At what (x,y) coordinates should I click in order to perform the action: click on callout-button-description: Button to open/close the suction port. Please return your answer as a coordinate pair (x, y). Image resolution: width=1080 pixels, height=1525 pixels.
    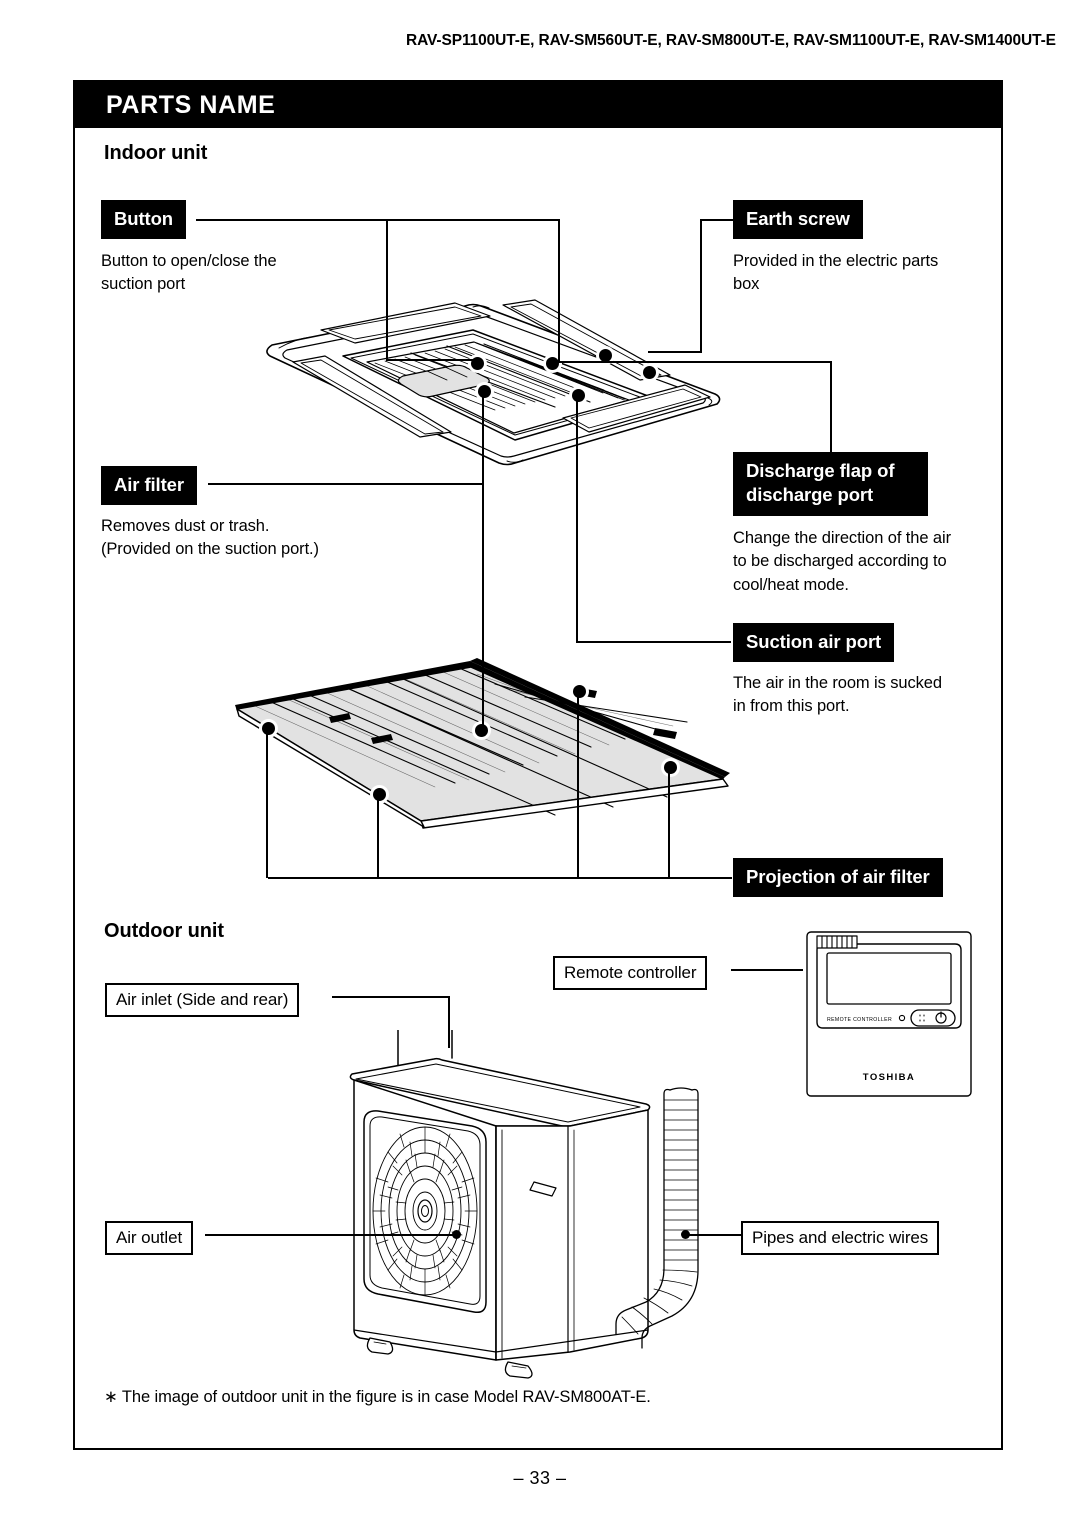
    Looking at the image, I should click on (189, 273).